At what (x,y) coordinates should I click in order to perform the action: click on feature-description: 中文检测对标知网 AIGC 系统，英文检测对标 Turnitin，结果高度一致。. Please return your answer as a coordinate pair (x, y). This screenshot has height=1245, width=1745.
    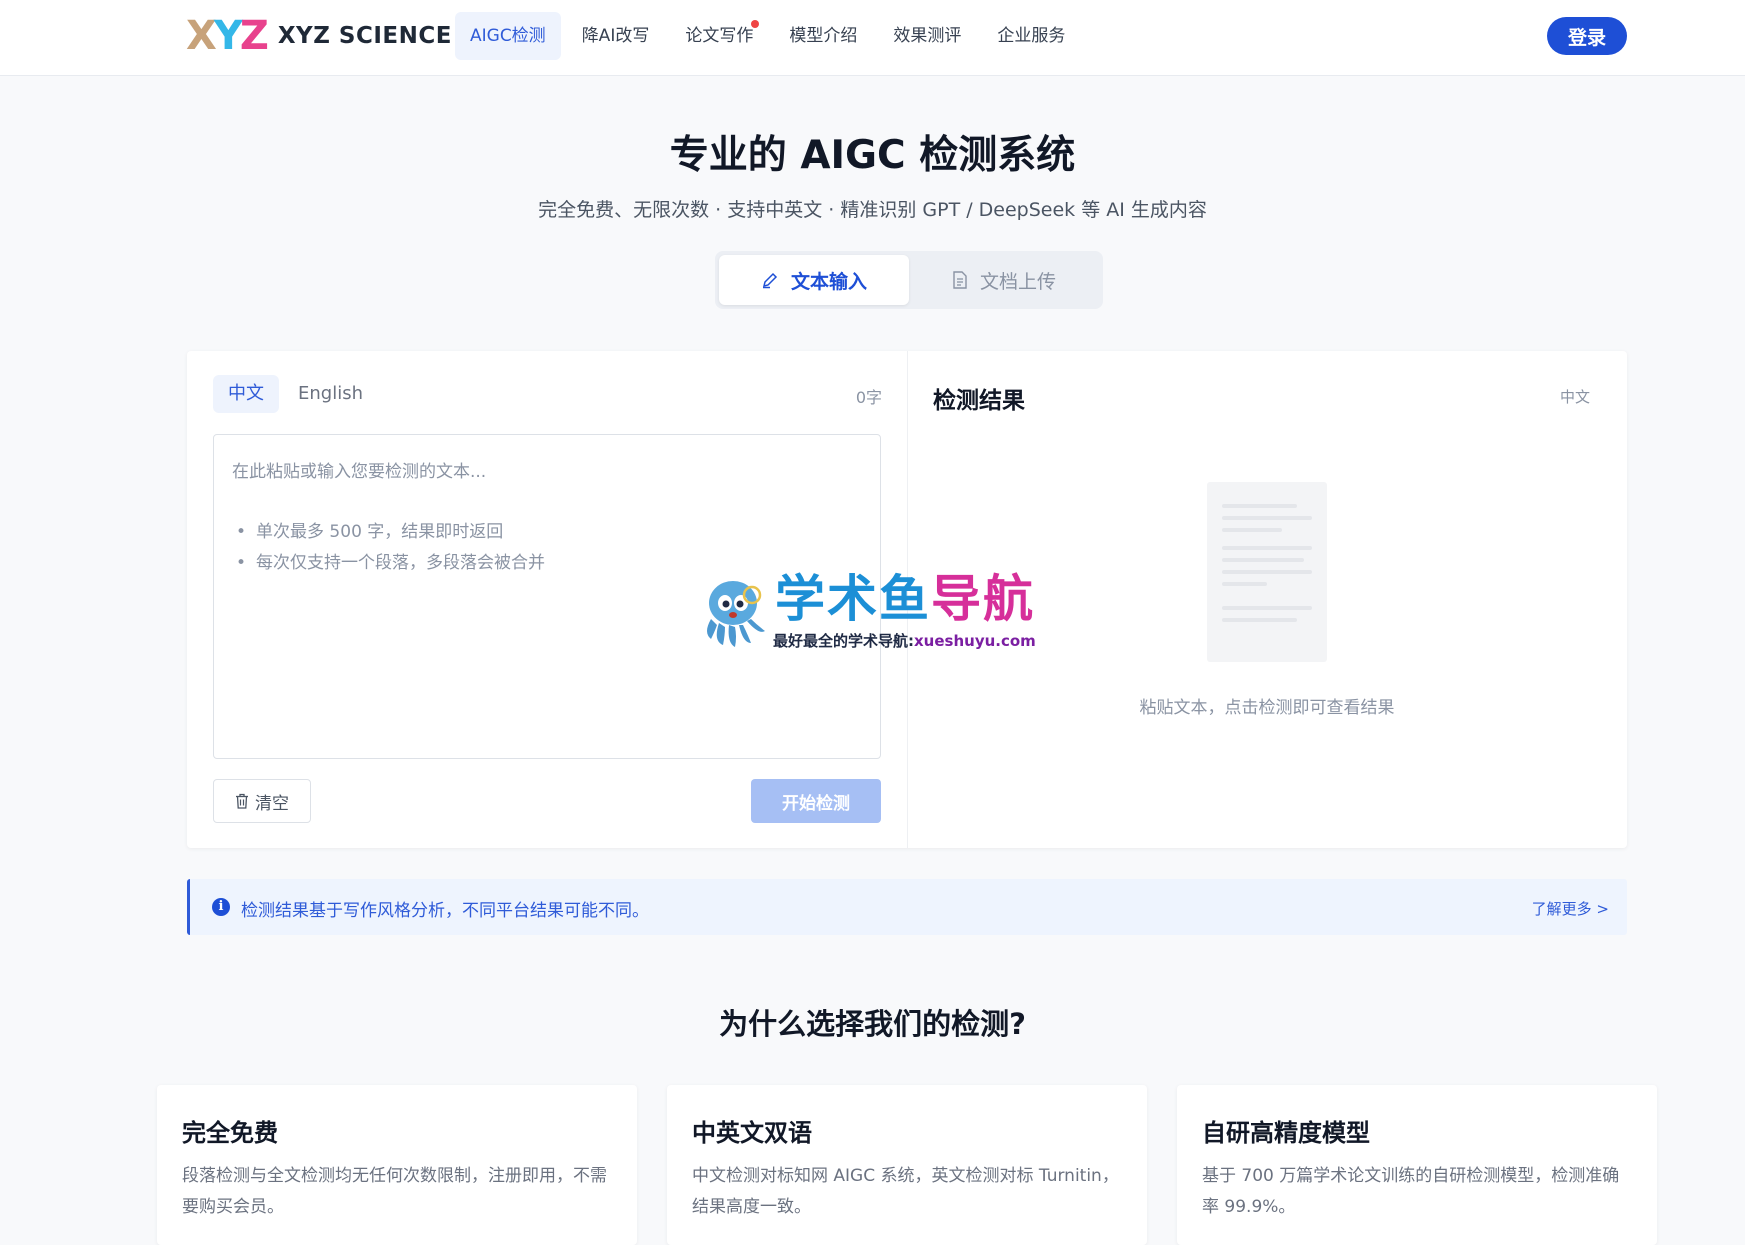
    Looking at the image, I should click on (905, 1191).